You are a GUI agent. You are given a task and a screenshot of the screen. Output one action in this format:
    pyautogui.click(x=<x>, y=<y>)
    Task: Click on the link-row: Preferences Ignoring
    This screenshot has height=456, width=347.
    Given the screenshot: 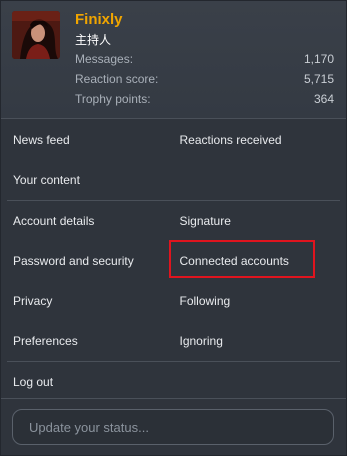 What is the action you would take?
    pyautogui.click(x=173, y=341)
    